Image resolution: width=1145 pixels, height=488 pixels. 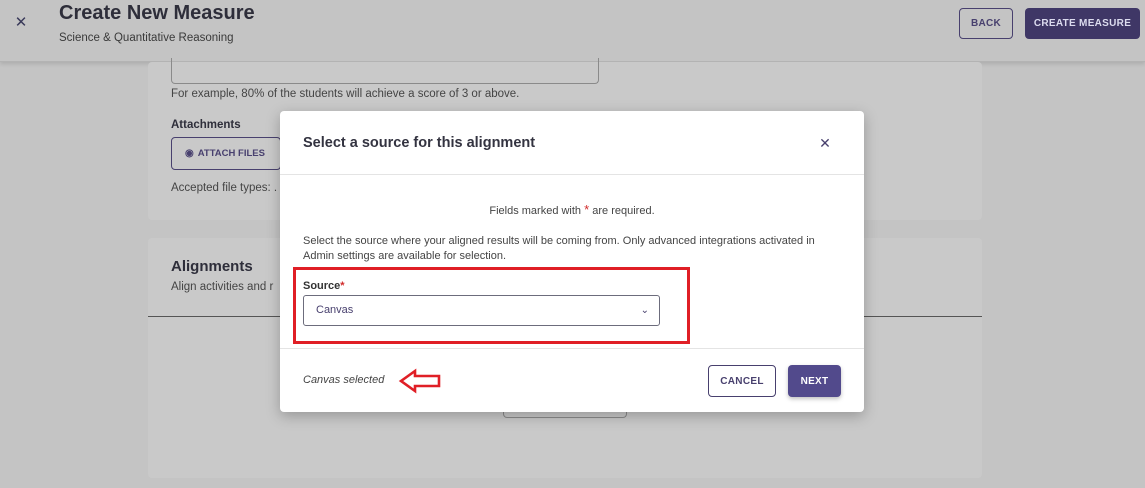 I want to click on attachments-label: Attachments, so click(x=206, y=125).